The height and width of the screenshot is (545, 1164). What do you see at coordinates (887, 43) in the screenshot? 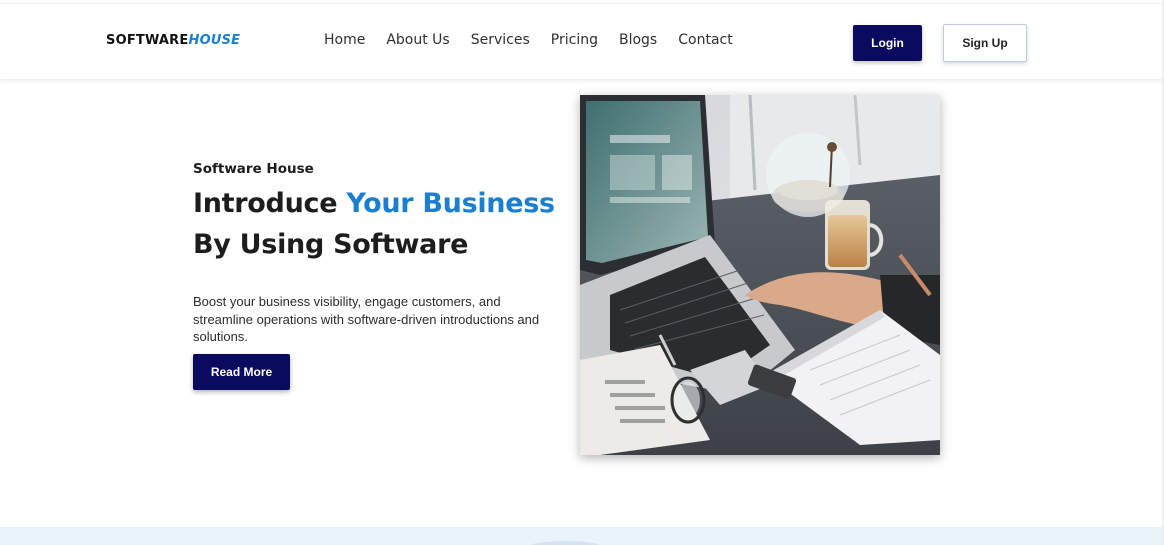
I see `login-button: Login` at bounding box center [887, 43].